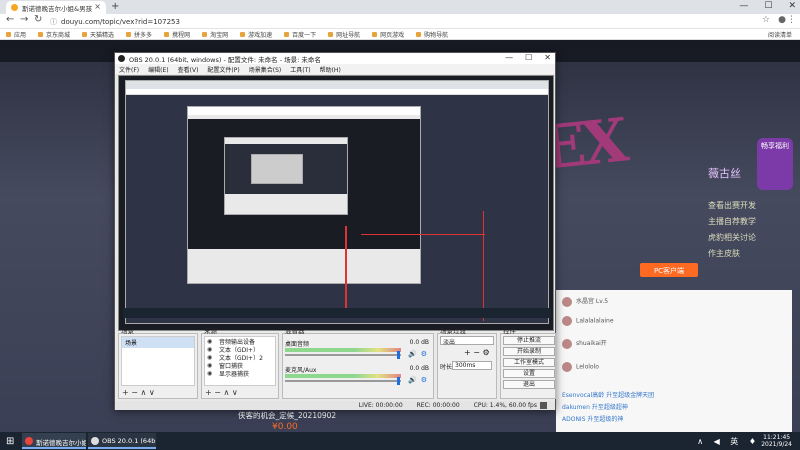 The image size is (800, 450). I want to click on side-link: 虎豹相关讨论, so click(738, 237).